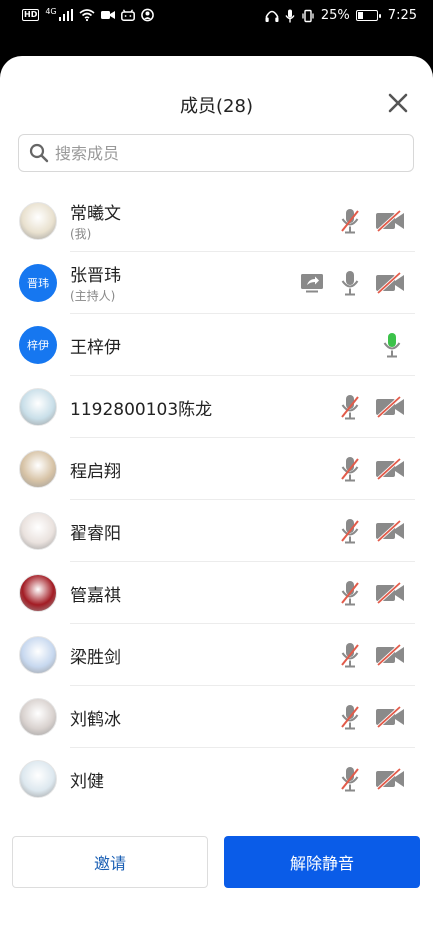  I want to click on battery-icon, so click(368, 15).